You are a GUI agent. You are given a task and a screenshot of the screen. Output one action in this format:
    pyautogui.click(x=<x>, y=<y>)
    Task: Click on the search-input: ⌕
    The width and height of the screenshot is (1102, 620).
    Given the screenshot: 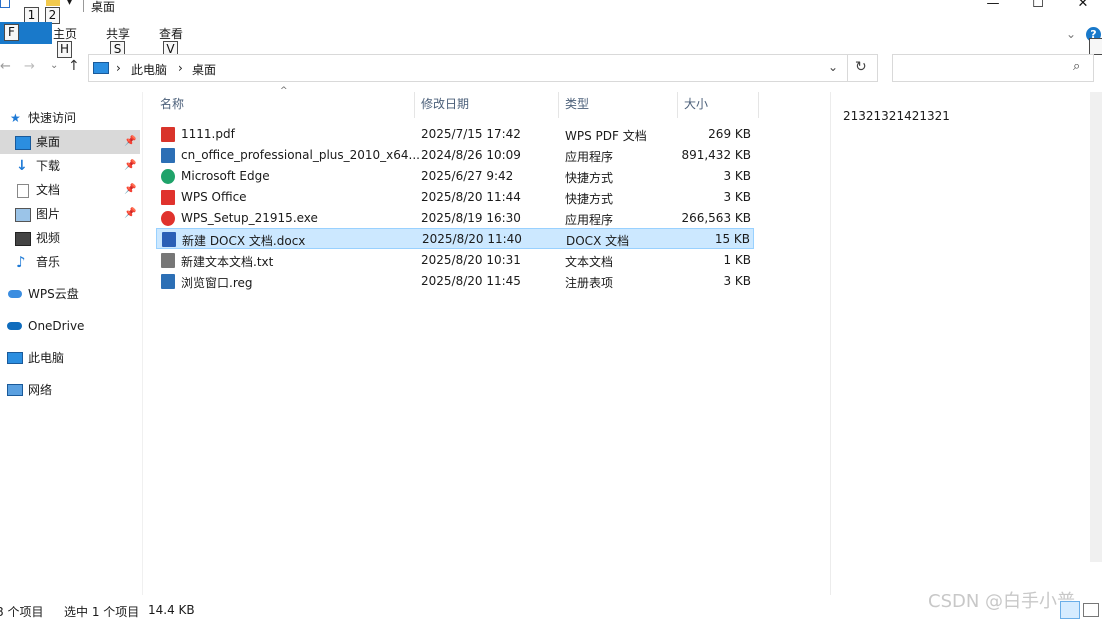 What is the action you would take?
    pyautogui.click(x=993, y=68)
    